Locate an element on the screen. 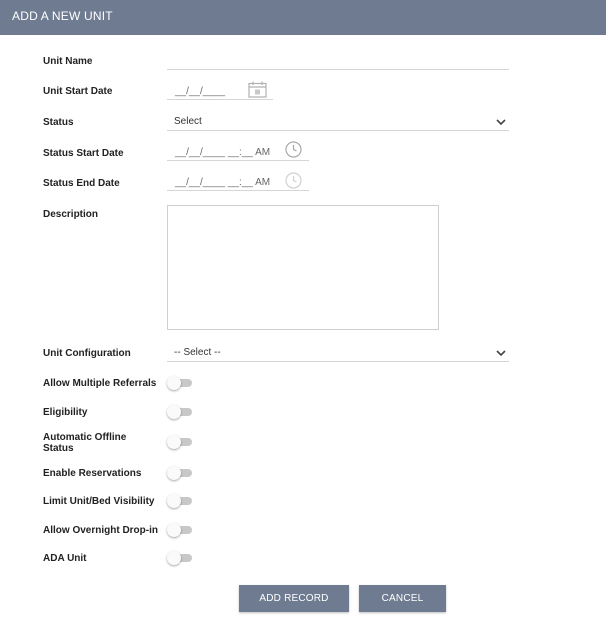  allow-multiple-referrals-label: Allow Multiple Referrals is located at coordinates (100, 383).